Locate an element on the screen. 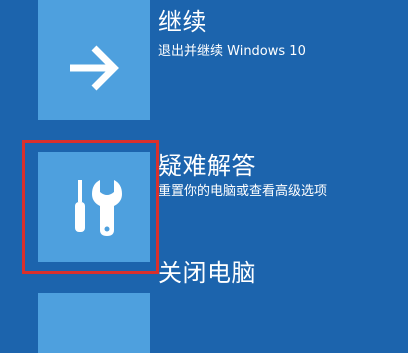  continue-title: 继续 is located at coordinates (182, 22).